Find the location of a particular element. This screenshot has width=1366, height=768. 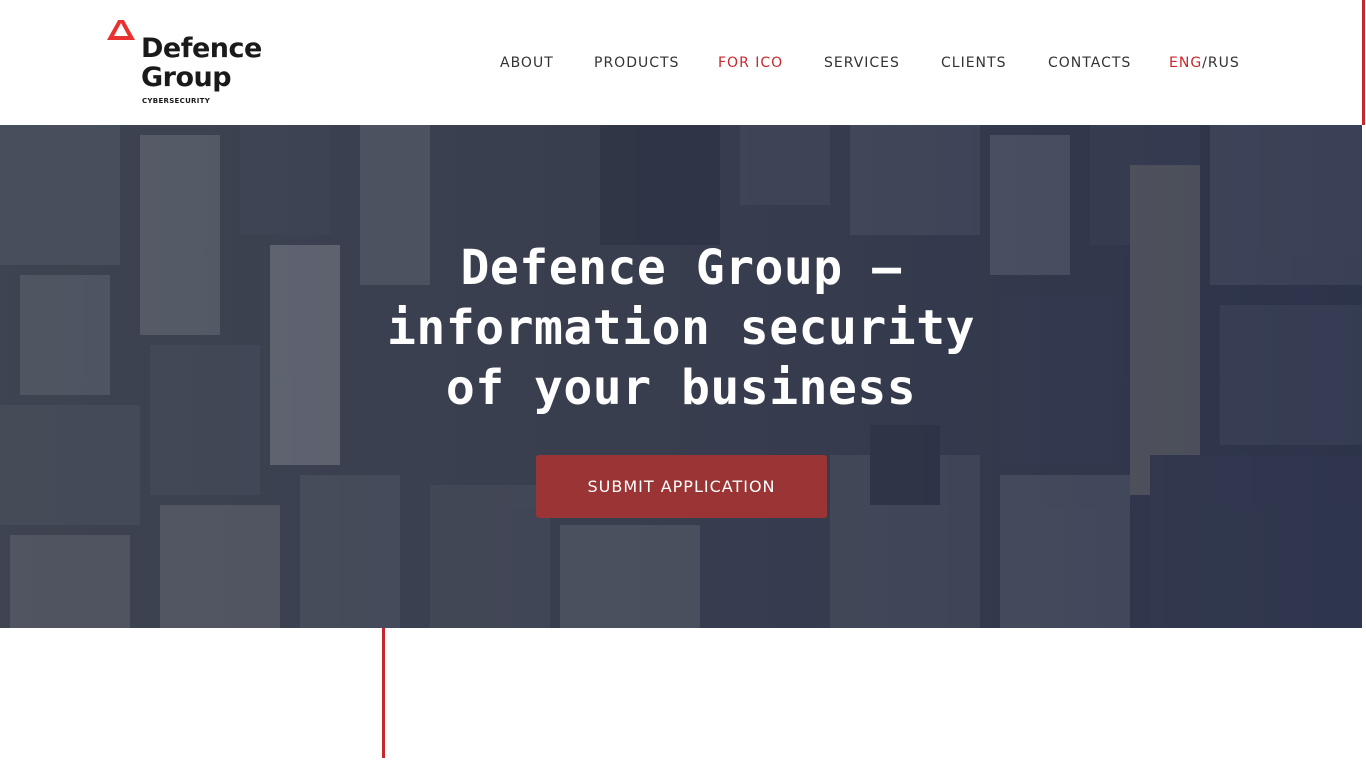

hero-title-line-1: Defence Group – is located at coordinates (681, 268).